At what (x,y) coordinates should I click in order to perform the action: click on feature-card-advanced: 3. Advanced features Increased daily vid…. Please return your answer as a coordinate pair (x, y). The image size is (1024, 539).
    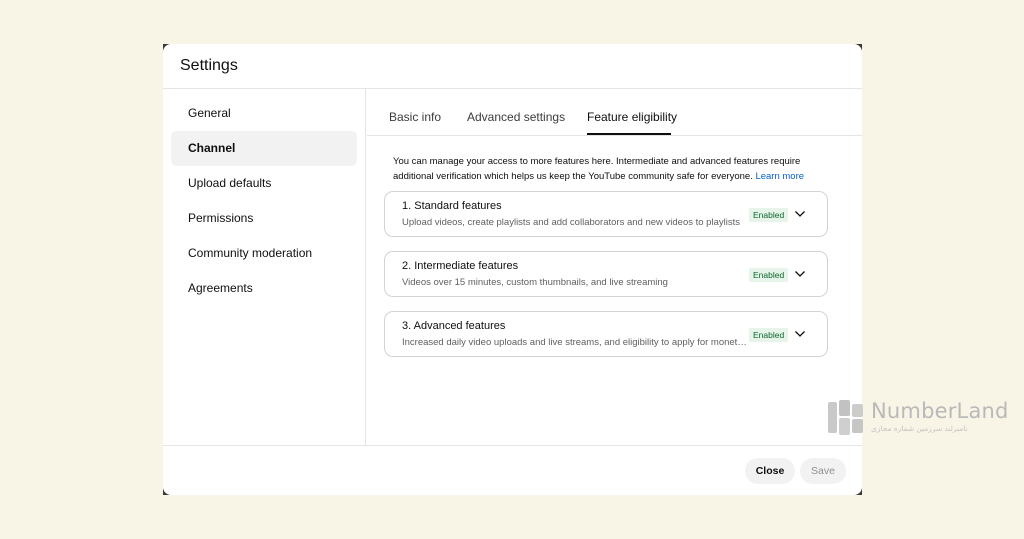
    Looking at the image, I should click on (606, 334).